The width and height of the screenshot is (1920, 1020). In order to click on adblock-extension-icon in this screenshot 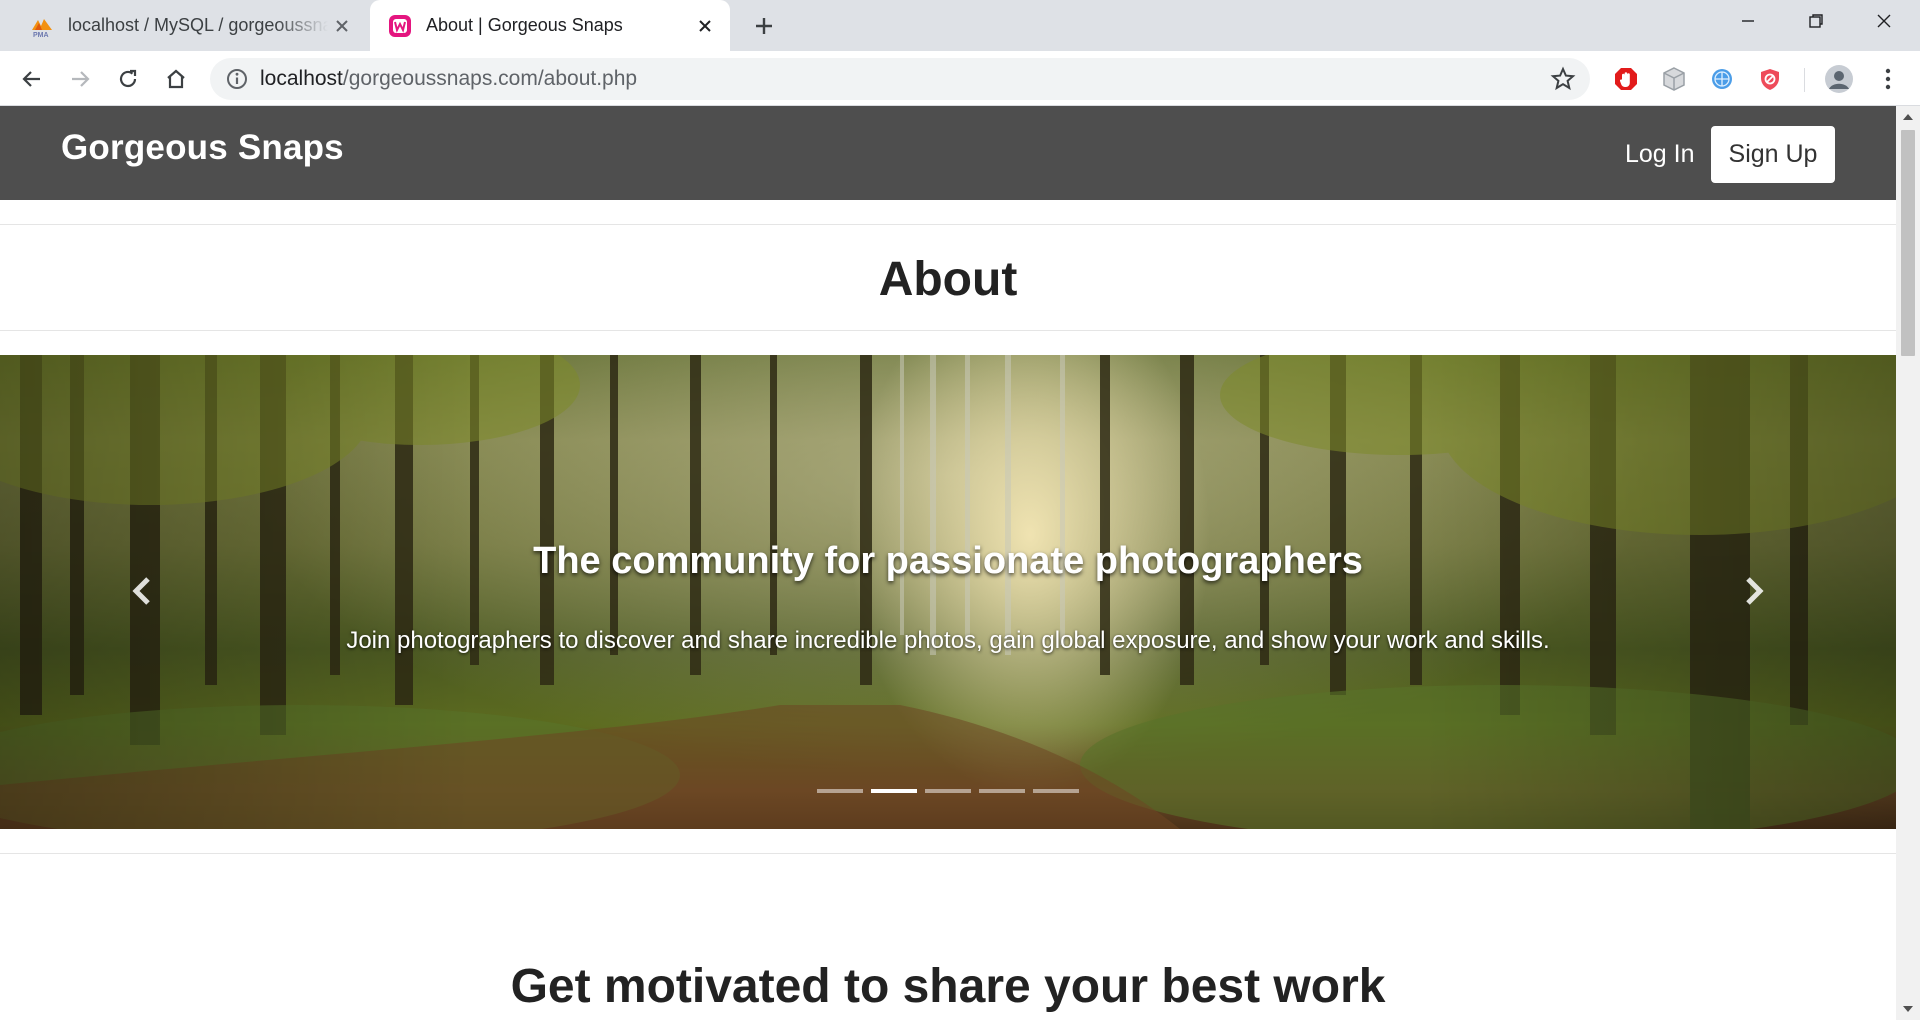, I will do `click(1626, 79)`.